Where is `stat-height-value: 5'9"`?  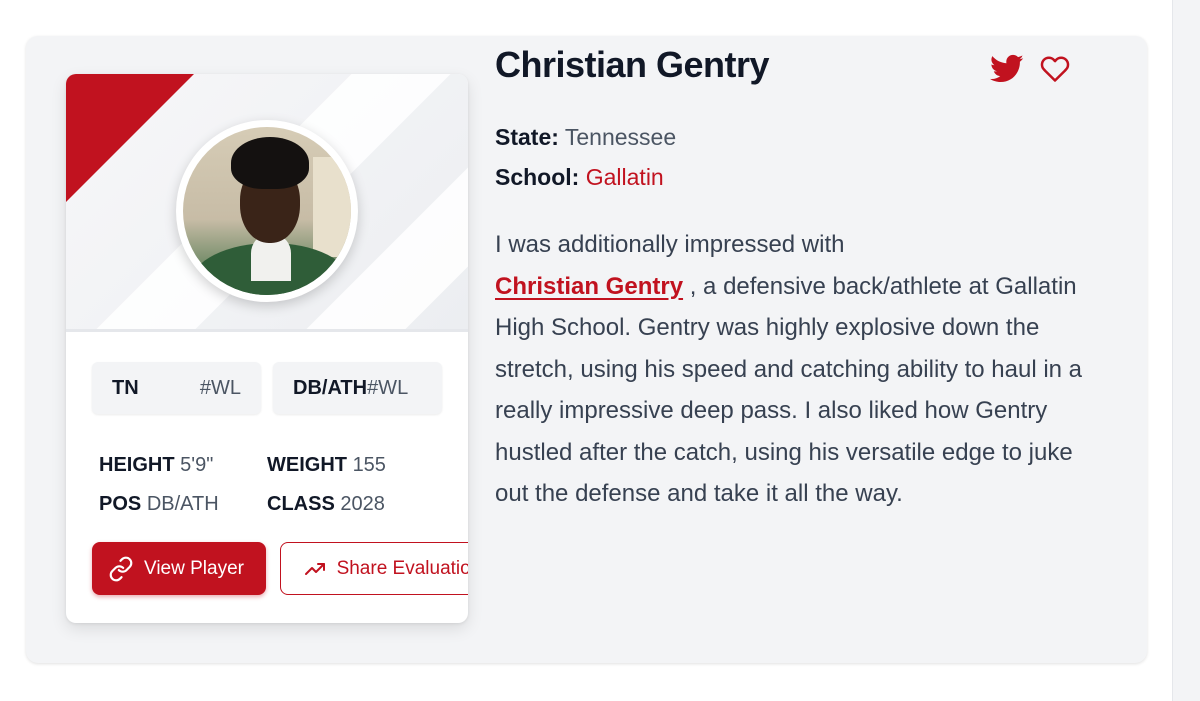
stat-height-value: 5'9" is located at coordinates (197, 465).